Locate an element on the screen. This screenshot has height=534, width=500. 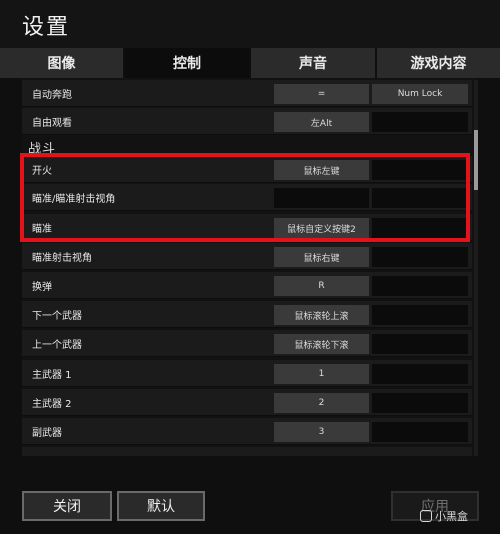
secondary-key-slot: Num Lock is located at coordinates (420, 94).